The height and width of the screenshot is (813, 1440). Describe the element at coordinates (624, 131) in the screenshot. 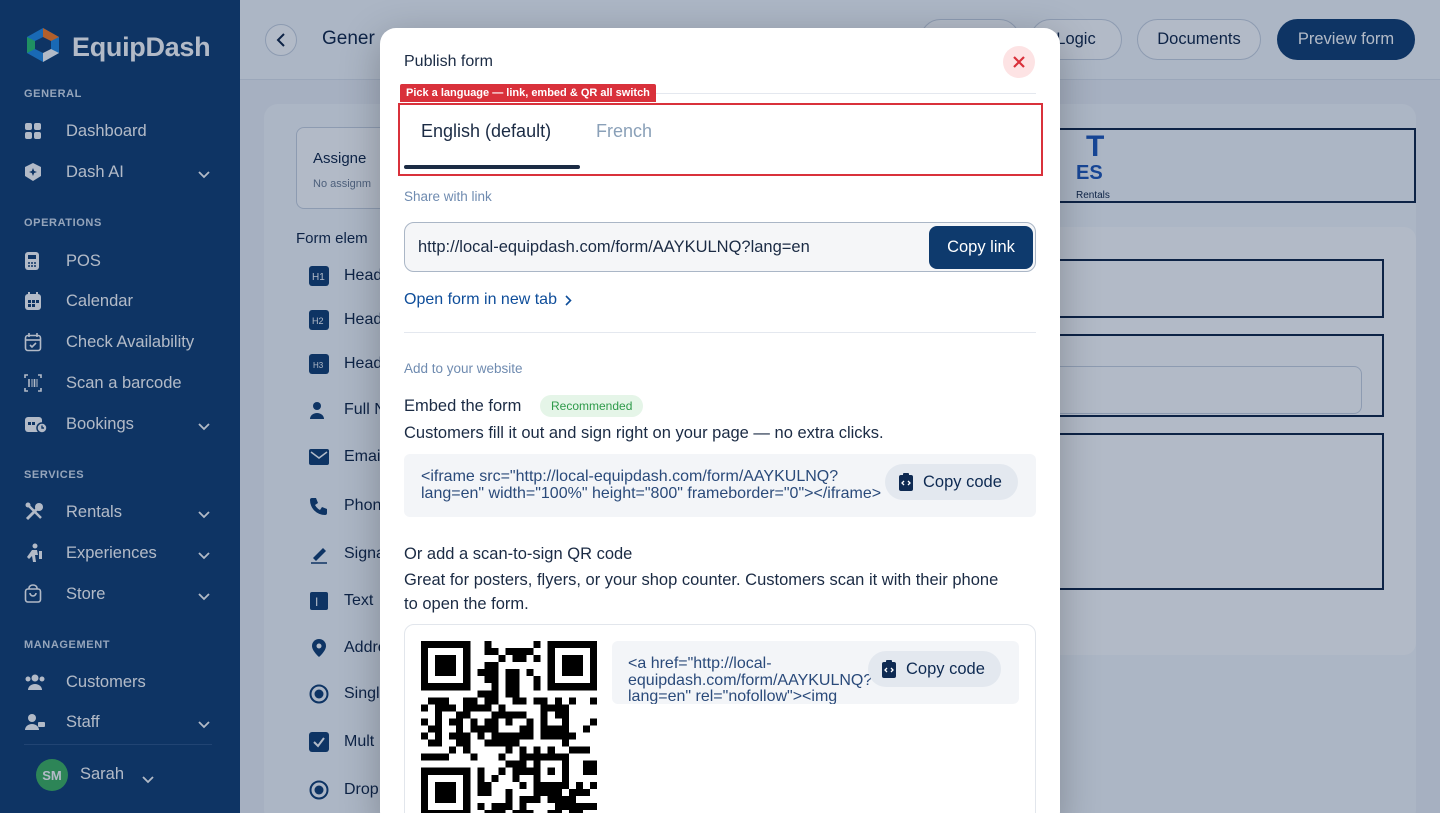

I see `tab-french: French` at that location.